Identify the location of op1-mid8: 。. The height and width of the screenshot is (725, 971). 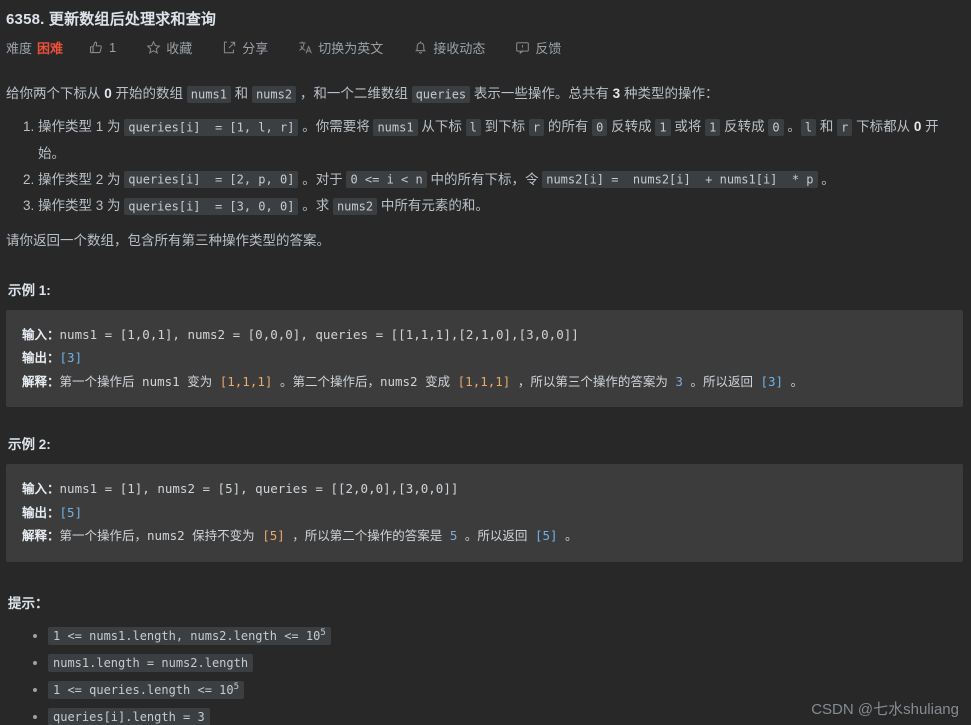
(792, 127).